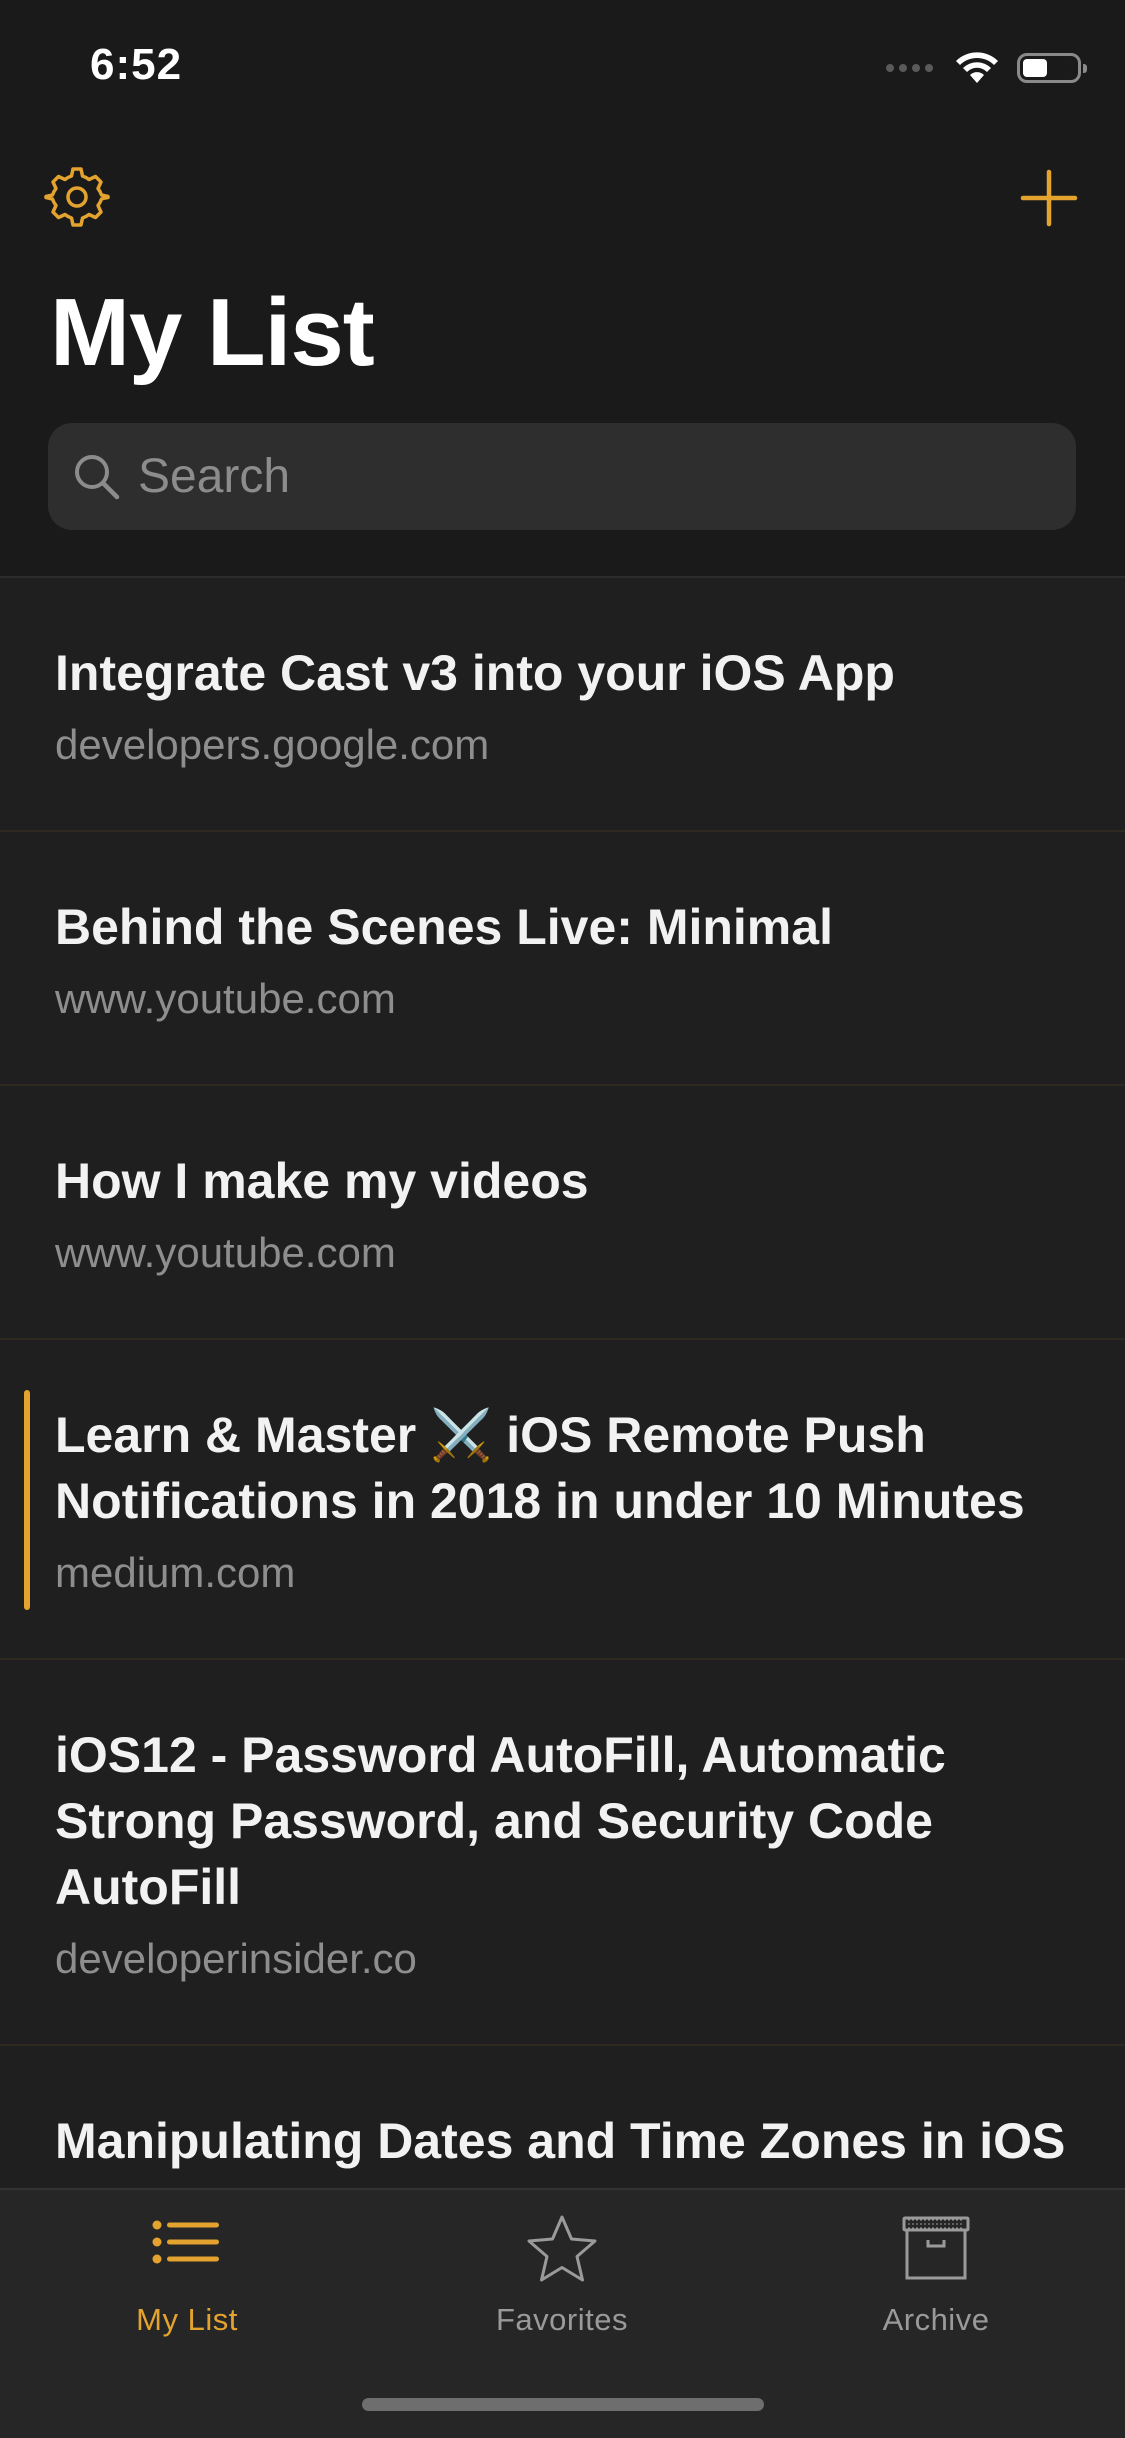  Describe the element at coordinates (560, 2141) in the screenshot. I see `item-title: Manipulating Dates and Time Zones in iOS` at that location.